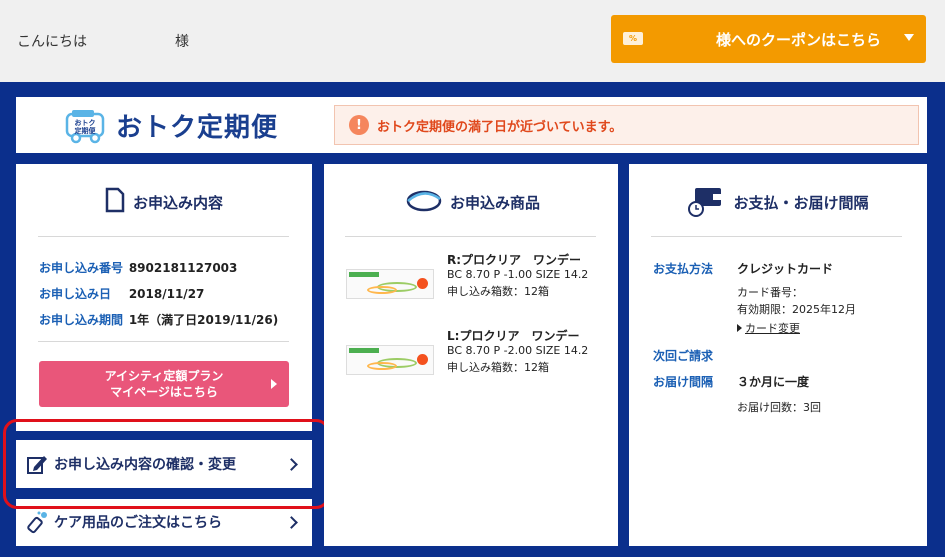 Image resolution: width=945 pixels, height=557 pixels. Describe the element at coordinates (422, 202) in the screenshot. I see `contact-lens-icon` at that location.